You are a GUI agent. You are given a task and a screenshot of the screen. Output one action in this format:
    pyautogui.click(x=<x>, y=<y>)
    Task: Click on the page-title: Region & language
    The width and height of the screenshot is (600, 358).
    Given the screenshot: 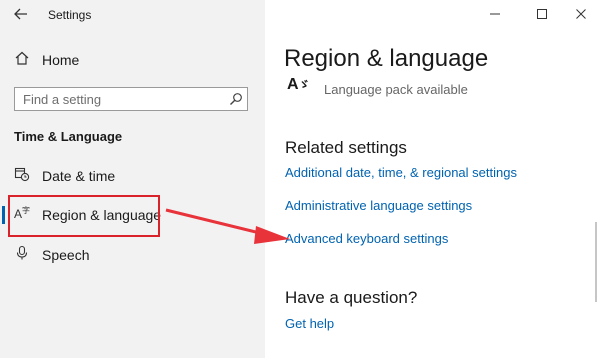 What is the action you would take?
    pyautogui.click(x=386, y=58)
    